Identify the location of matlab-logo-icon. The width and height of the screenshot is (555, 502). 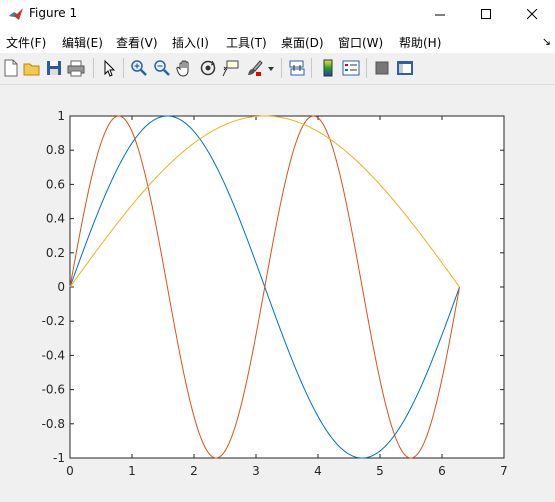
(16, 14).